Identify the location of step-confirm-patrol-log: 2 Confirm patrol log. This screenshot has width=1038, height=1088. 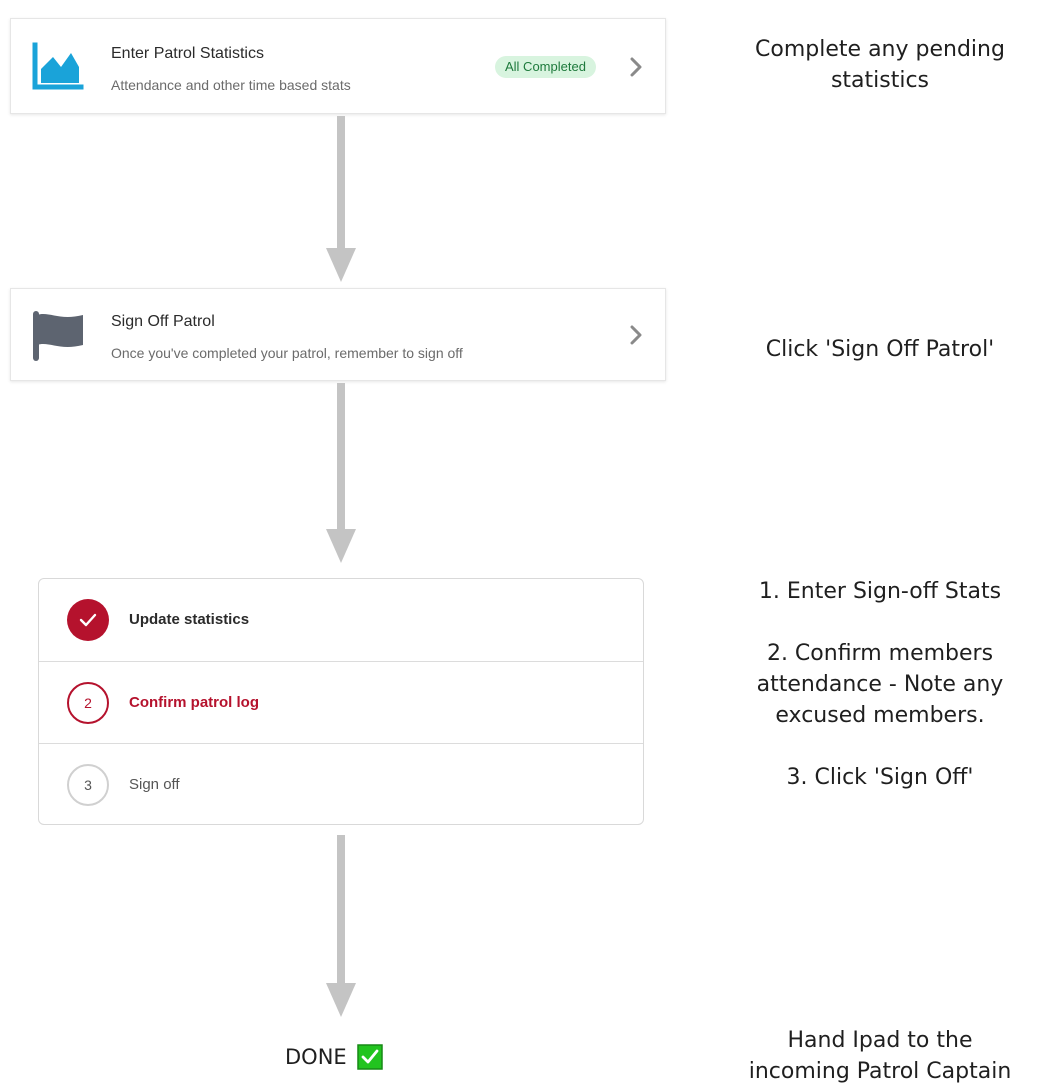
(341, 702).